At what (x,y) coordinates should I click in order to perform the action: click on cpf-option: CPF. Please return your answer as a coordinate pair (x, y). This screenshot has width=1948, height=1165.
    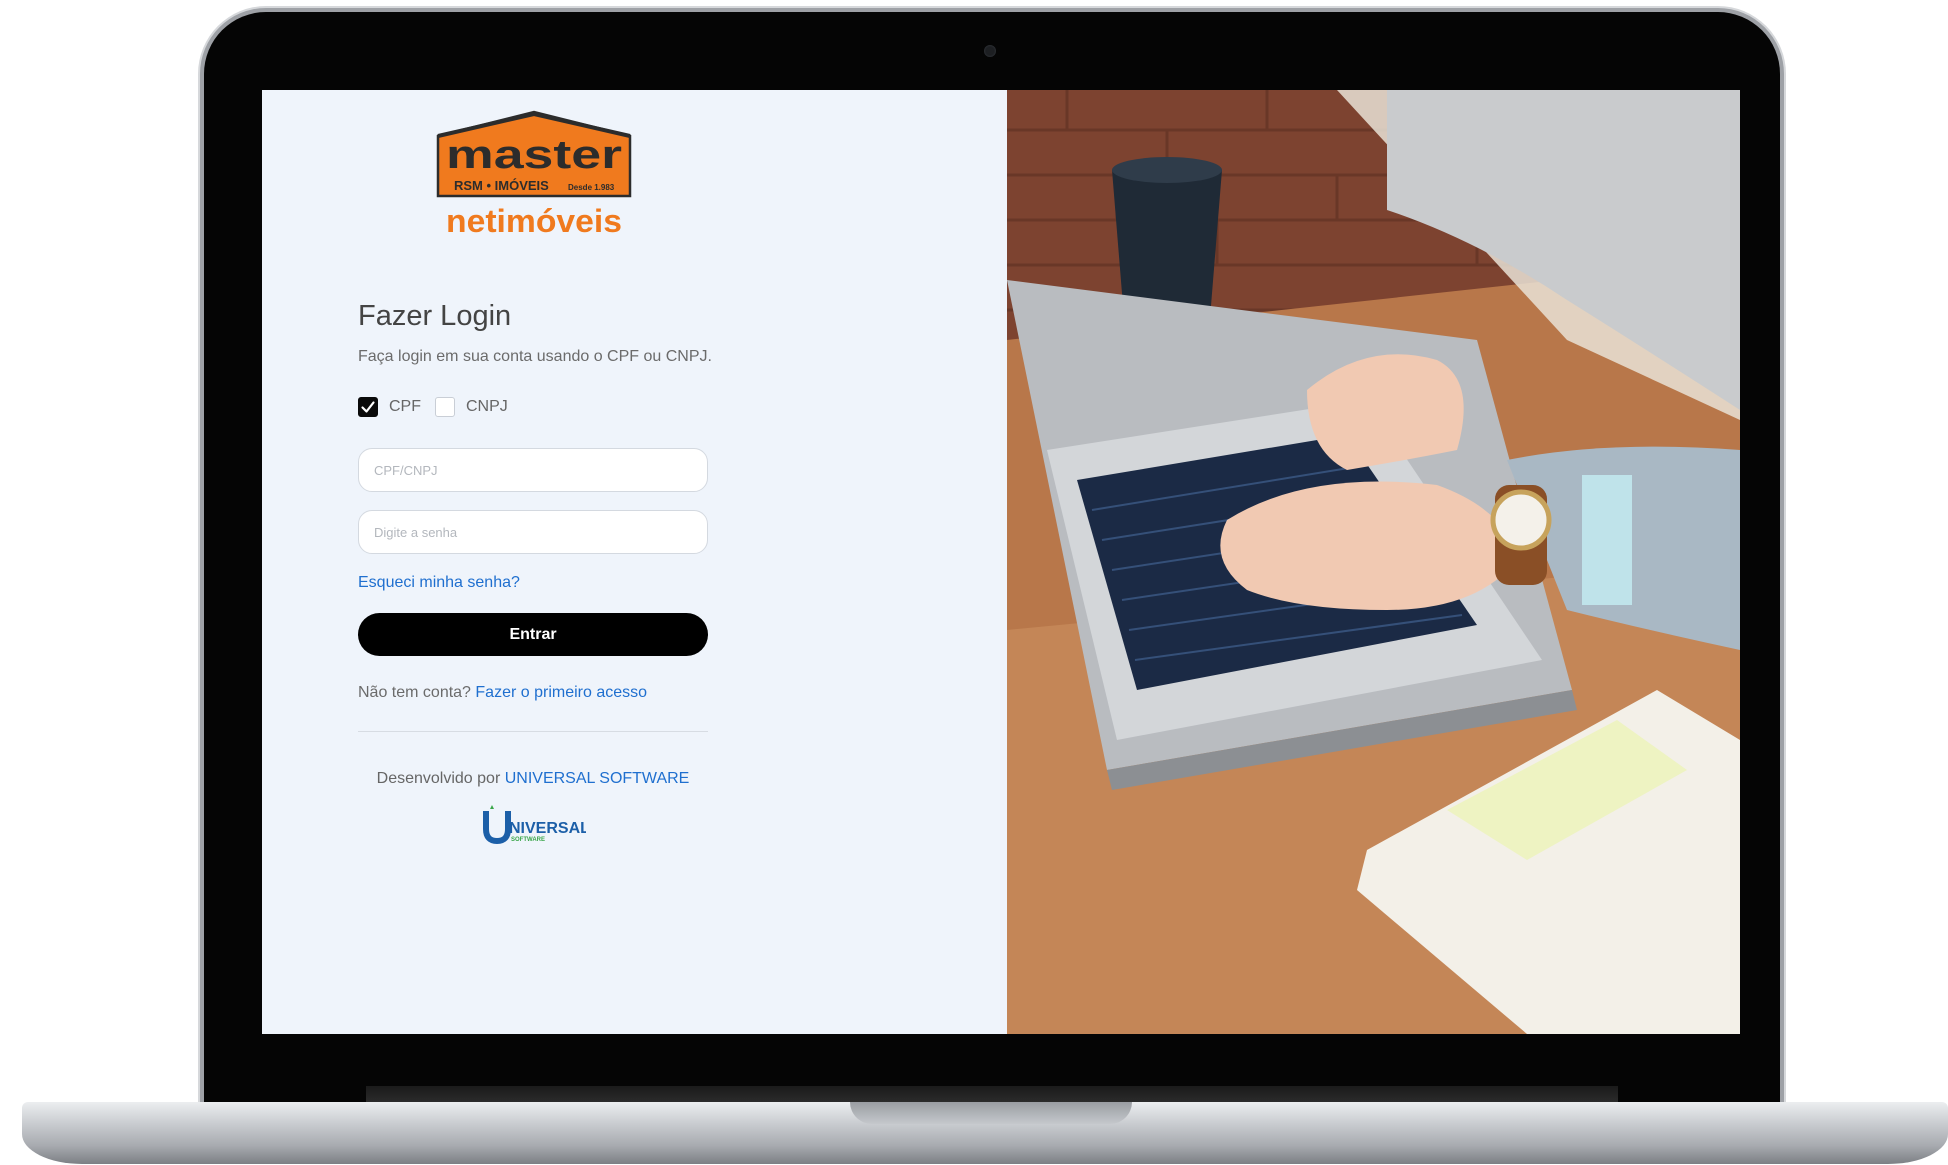
    Looking at the image, I should click on (389, 407).